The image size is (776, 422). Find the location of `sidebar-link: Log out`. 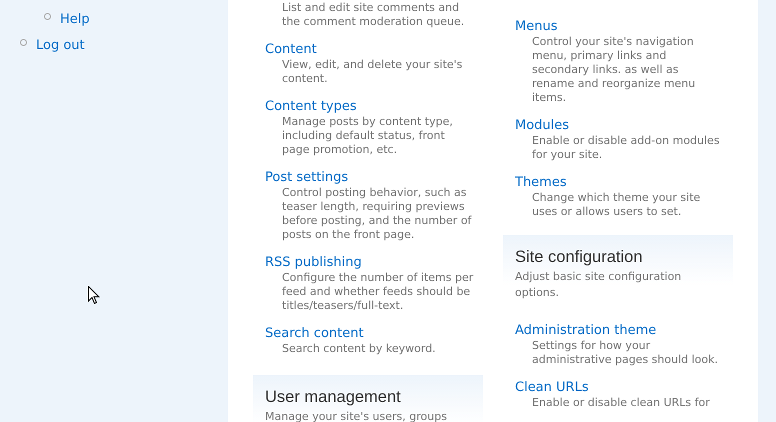

sidebar-link: Log out is located at coordinates (60, 45).